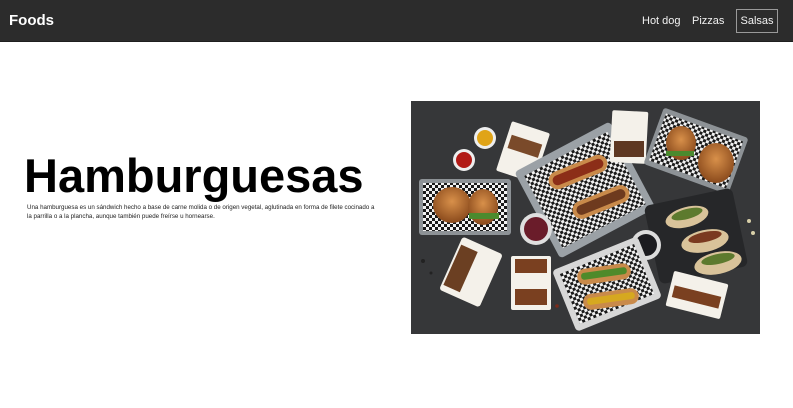 Image resolution: width=793 pixels, height=408 pixels. What do you see at coordinates (757, 21) in the screenshot?
I see `nav-link-salsas: Salsas` at bounding box center [757, 21].